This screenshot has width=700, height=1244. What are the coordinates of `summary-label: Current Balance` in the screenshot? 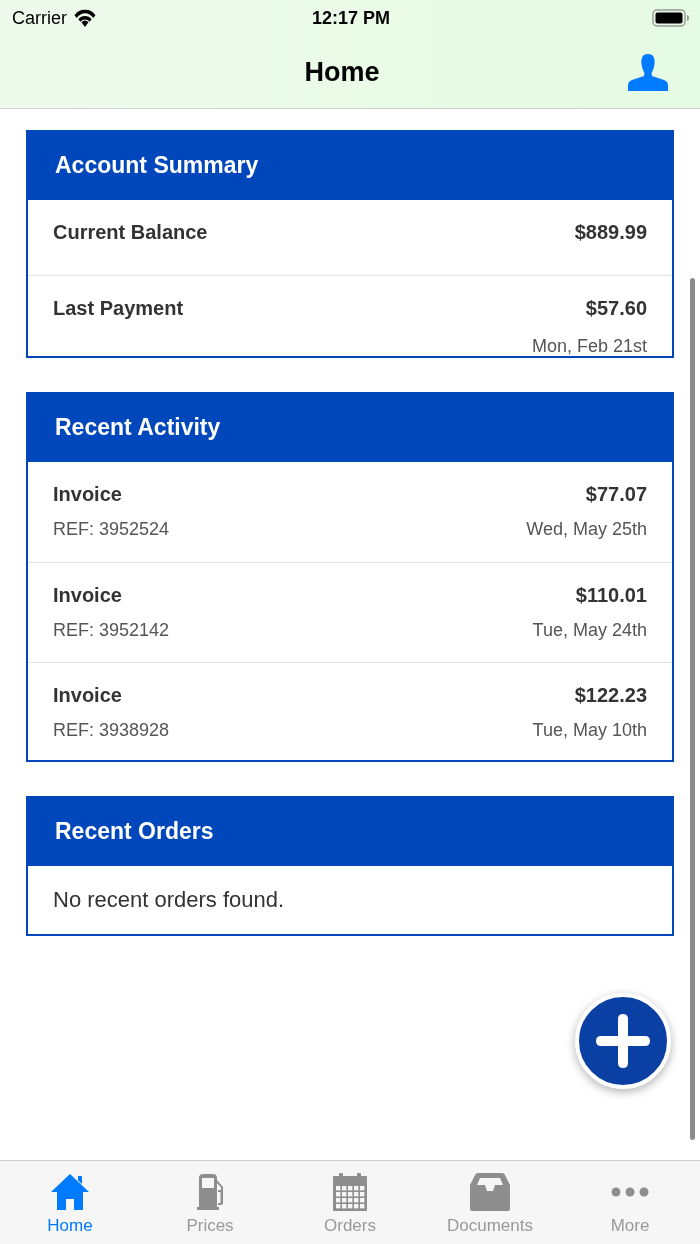 It's located at (130, 232).